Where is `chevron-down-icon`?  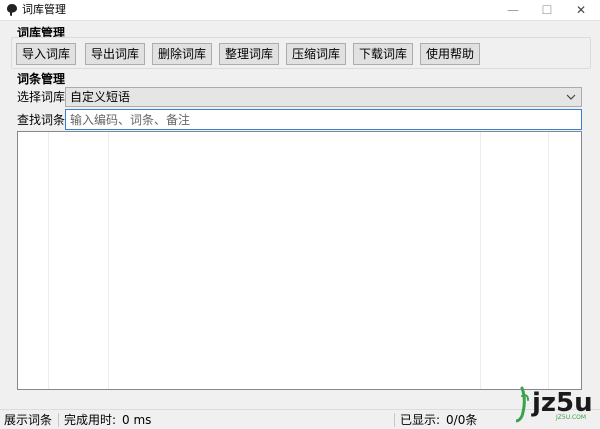 chevron-down-icon is located at coordinates (571, 97).